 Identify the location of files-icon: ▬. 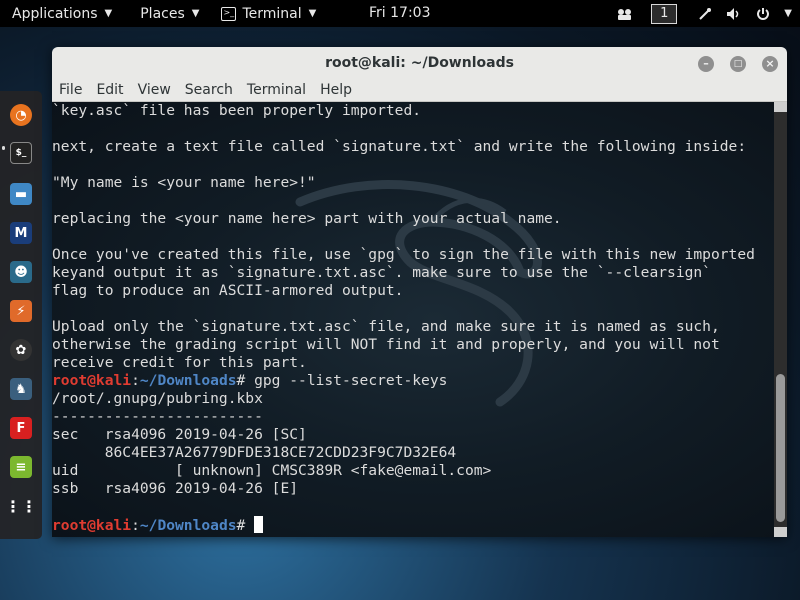
(21, 194).